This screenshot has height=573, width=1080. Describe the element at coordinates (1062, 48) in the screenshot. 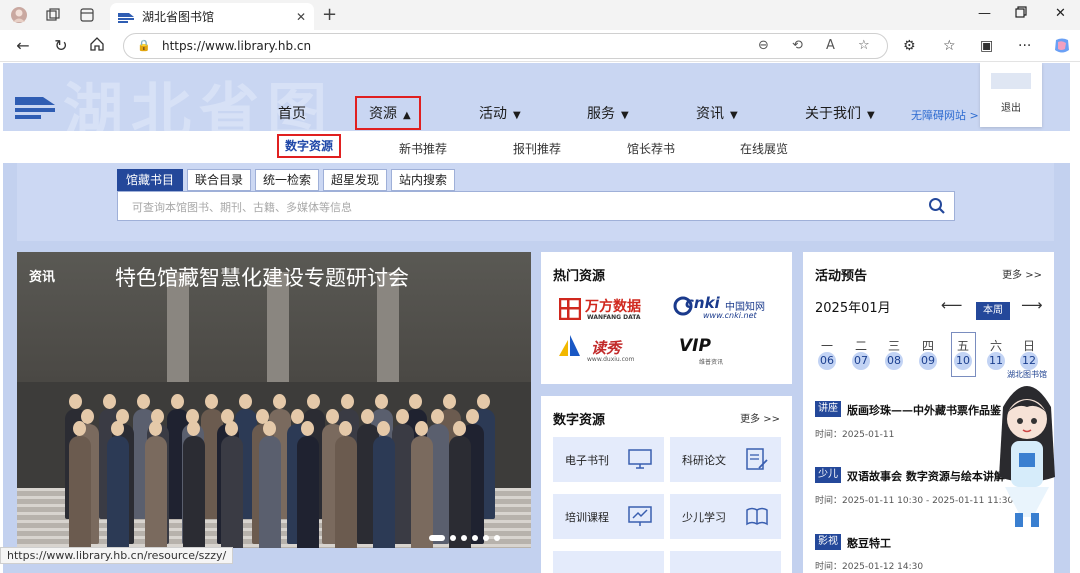

I see `copilot-icon` at that location.